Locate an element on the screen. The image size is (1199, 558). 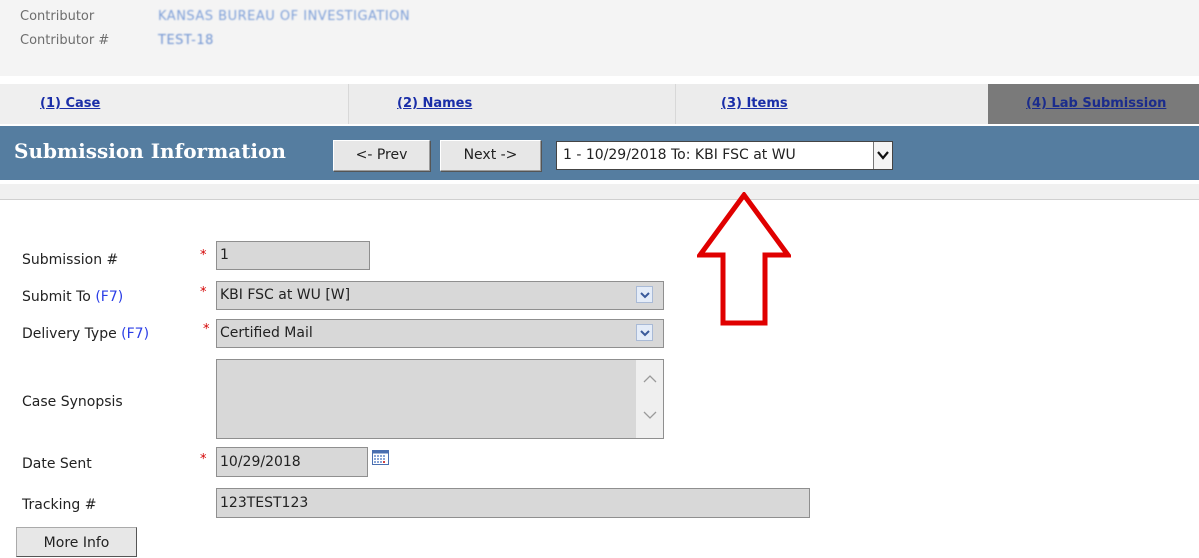
submit-to-dropdown-arrow is located at coordinates (644, 294).